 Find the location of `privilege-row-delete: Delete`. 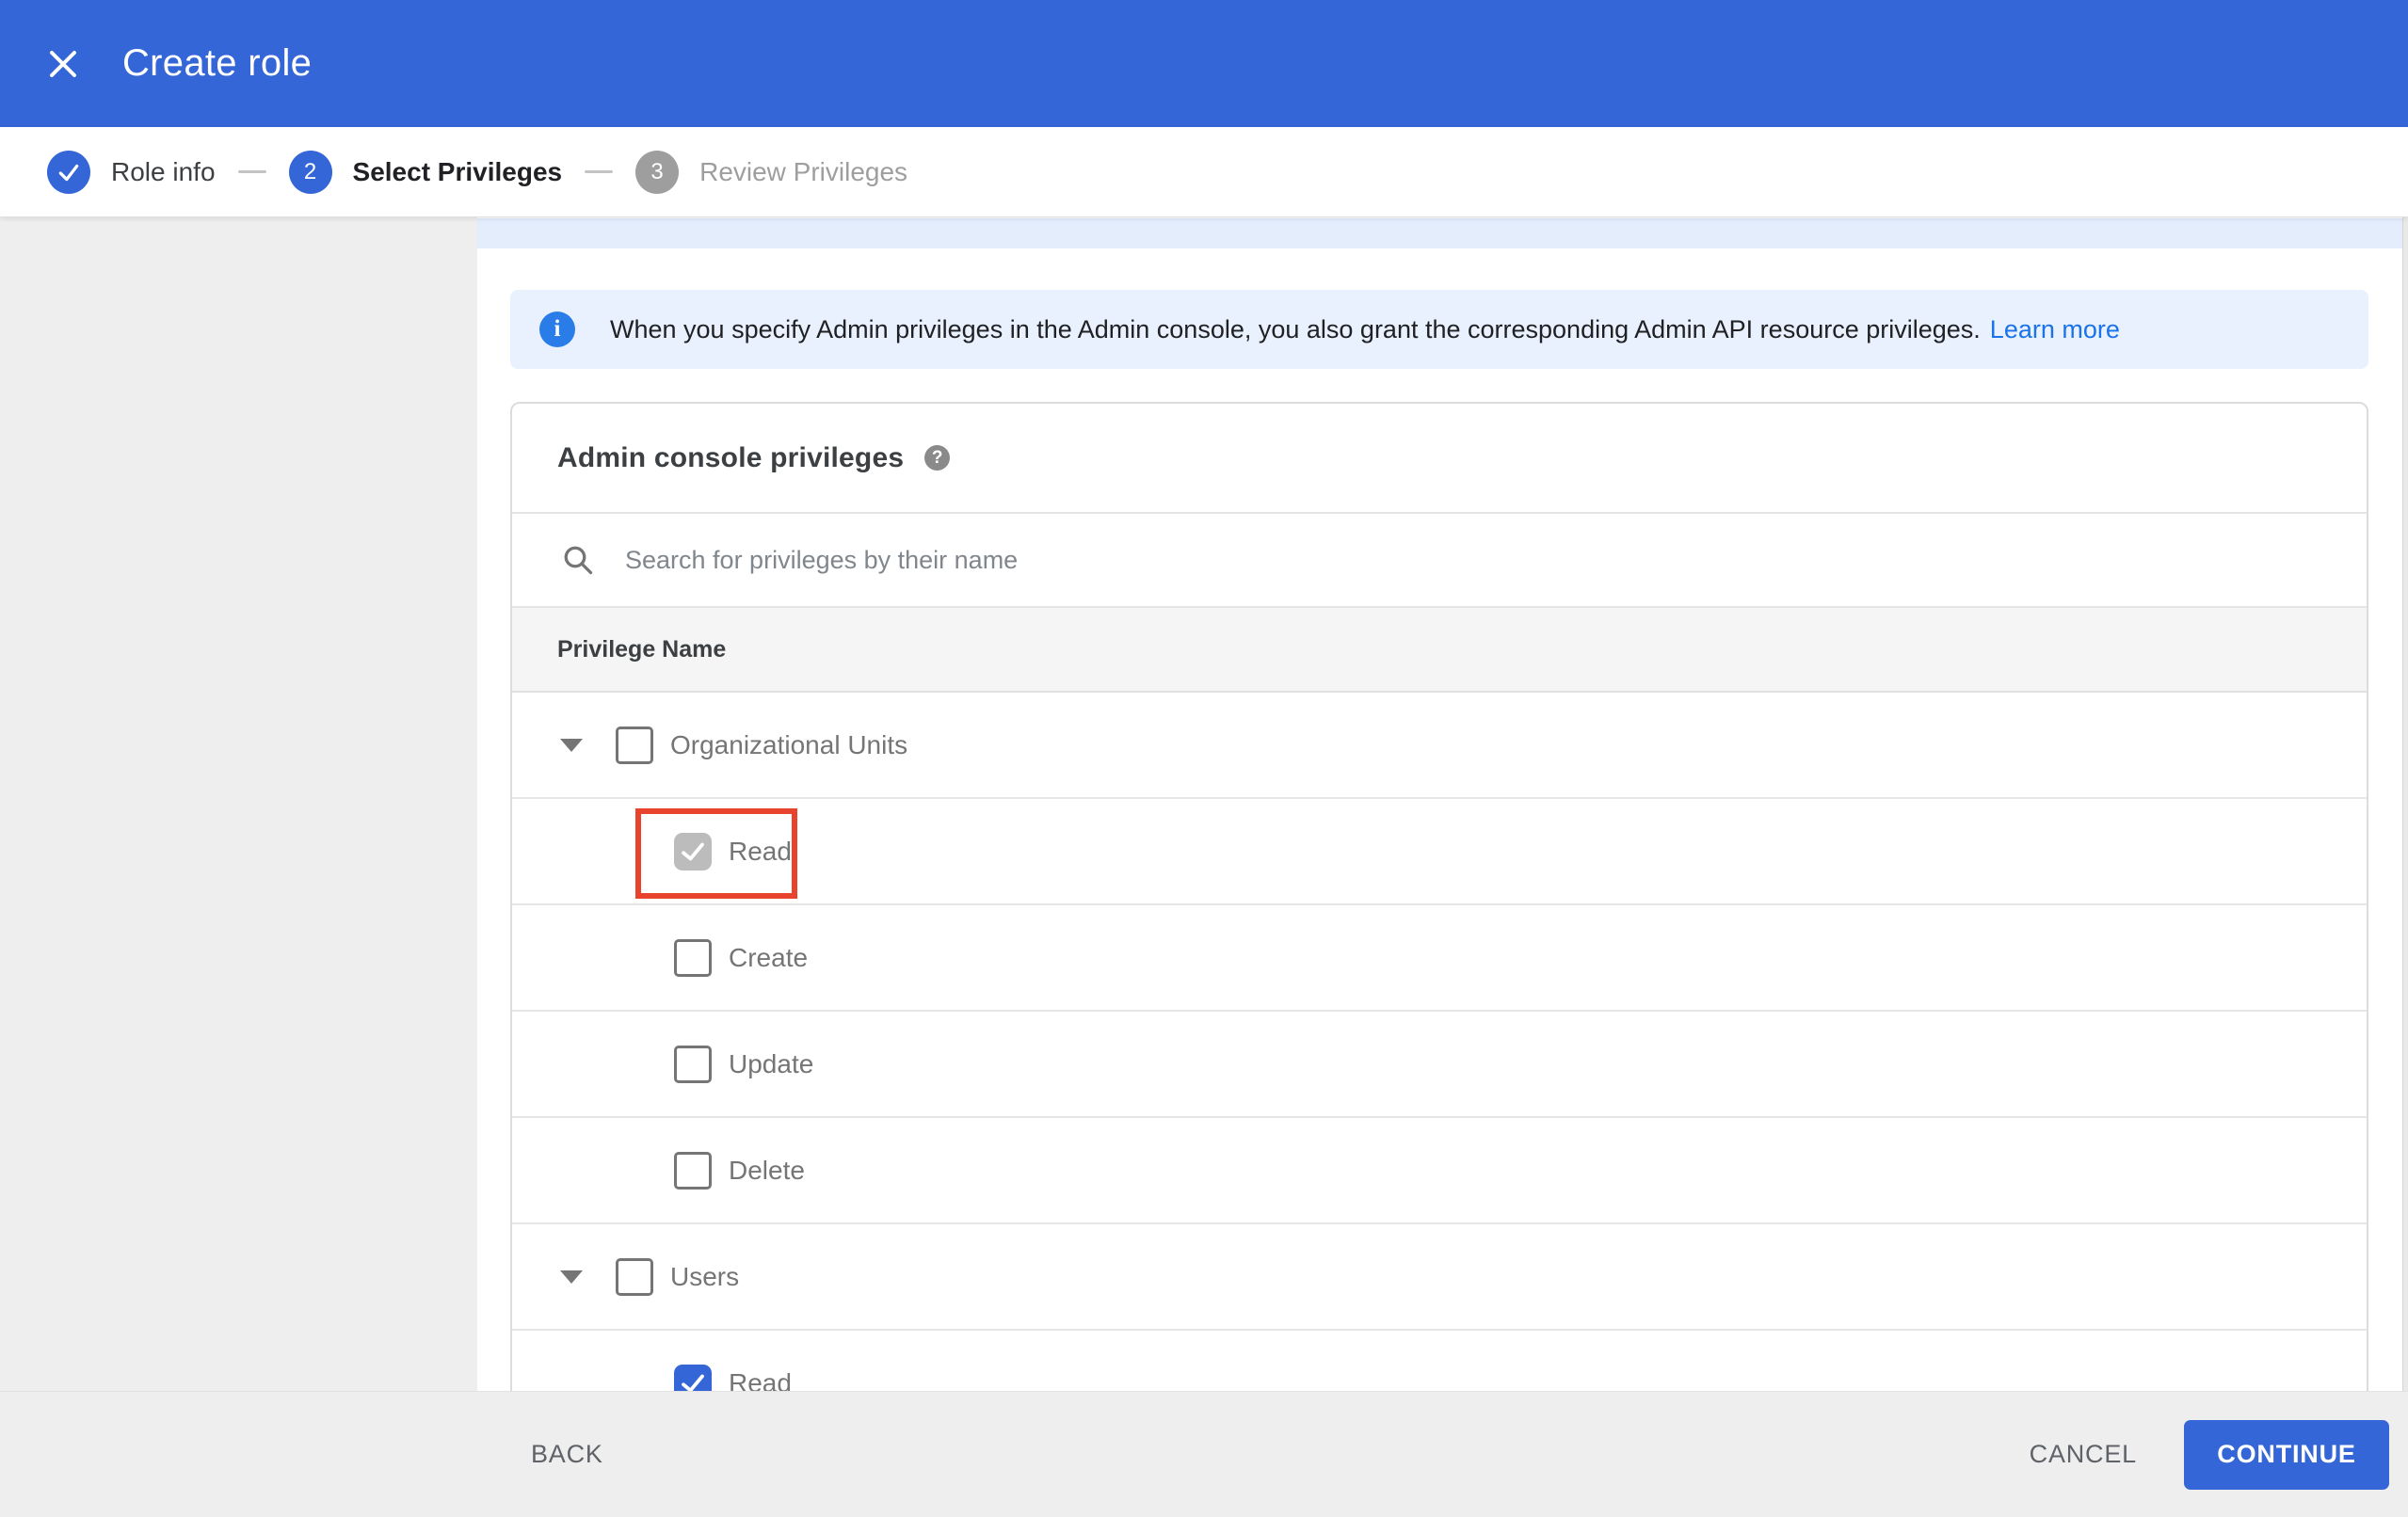

privilege-row-delete: Delete is located at coordinates (1440, 1171).